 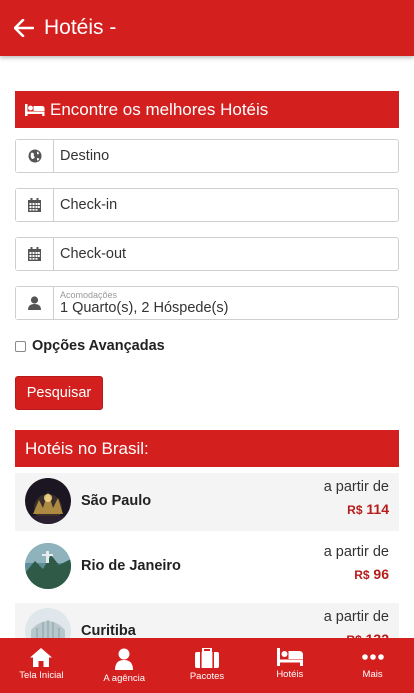 What do you see at coordinates (226, 254) in the screenshot?
I see `checkout-input: Check-out` at bounding box center [226, 254].